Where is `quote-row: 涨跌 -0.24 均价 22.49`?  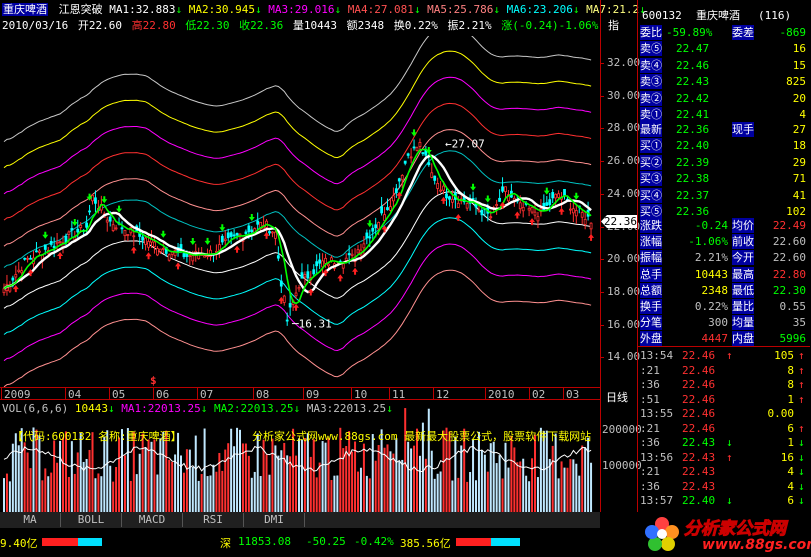
quote-row: 涨跌 -0.24 均价 22.49 is located at coordinates (724, 225).